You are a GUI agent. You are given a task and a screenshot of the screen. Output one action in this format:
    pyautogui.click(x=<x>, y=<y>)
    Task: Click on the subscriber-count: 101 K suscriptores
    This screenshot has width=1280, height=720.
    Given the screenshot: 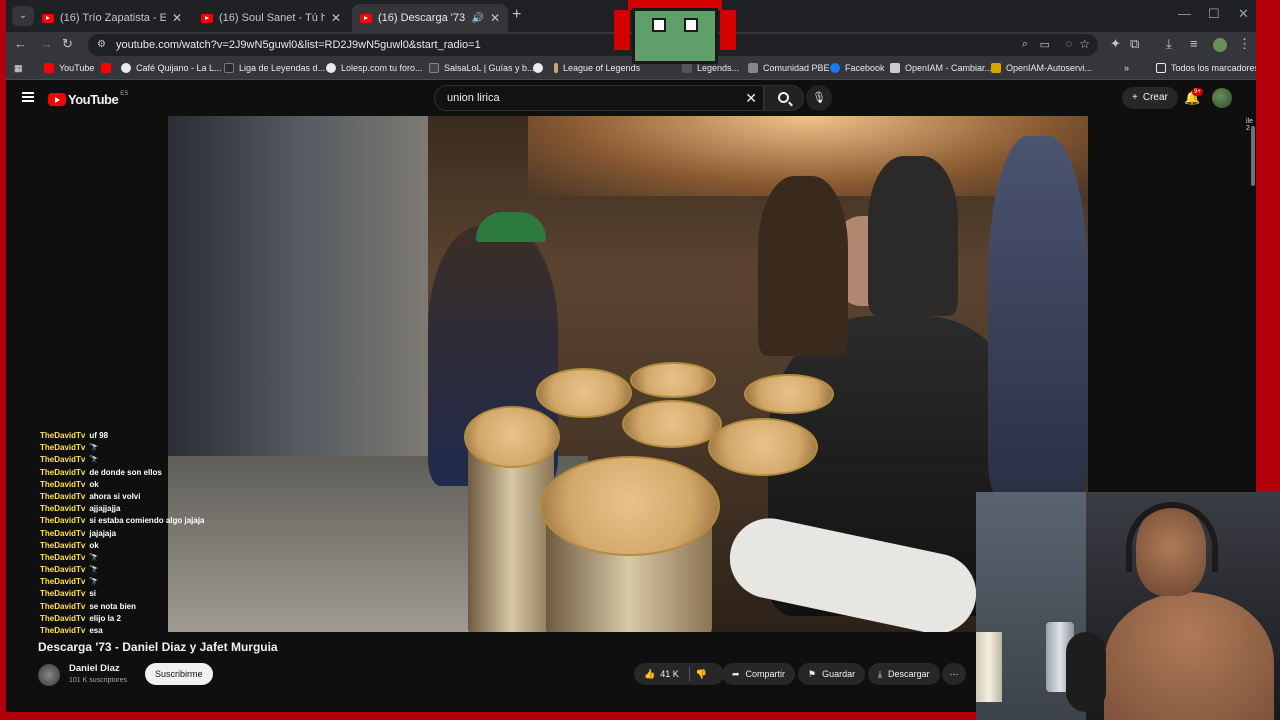 What is the action you would take?
    pyautogui.click(x=98, y=680)
    